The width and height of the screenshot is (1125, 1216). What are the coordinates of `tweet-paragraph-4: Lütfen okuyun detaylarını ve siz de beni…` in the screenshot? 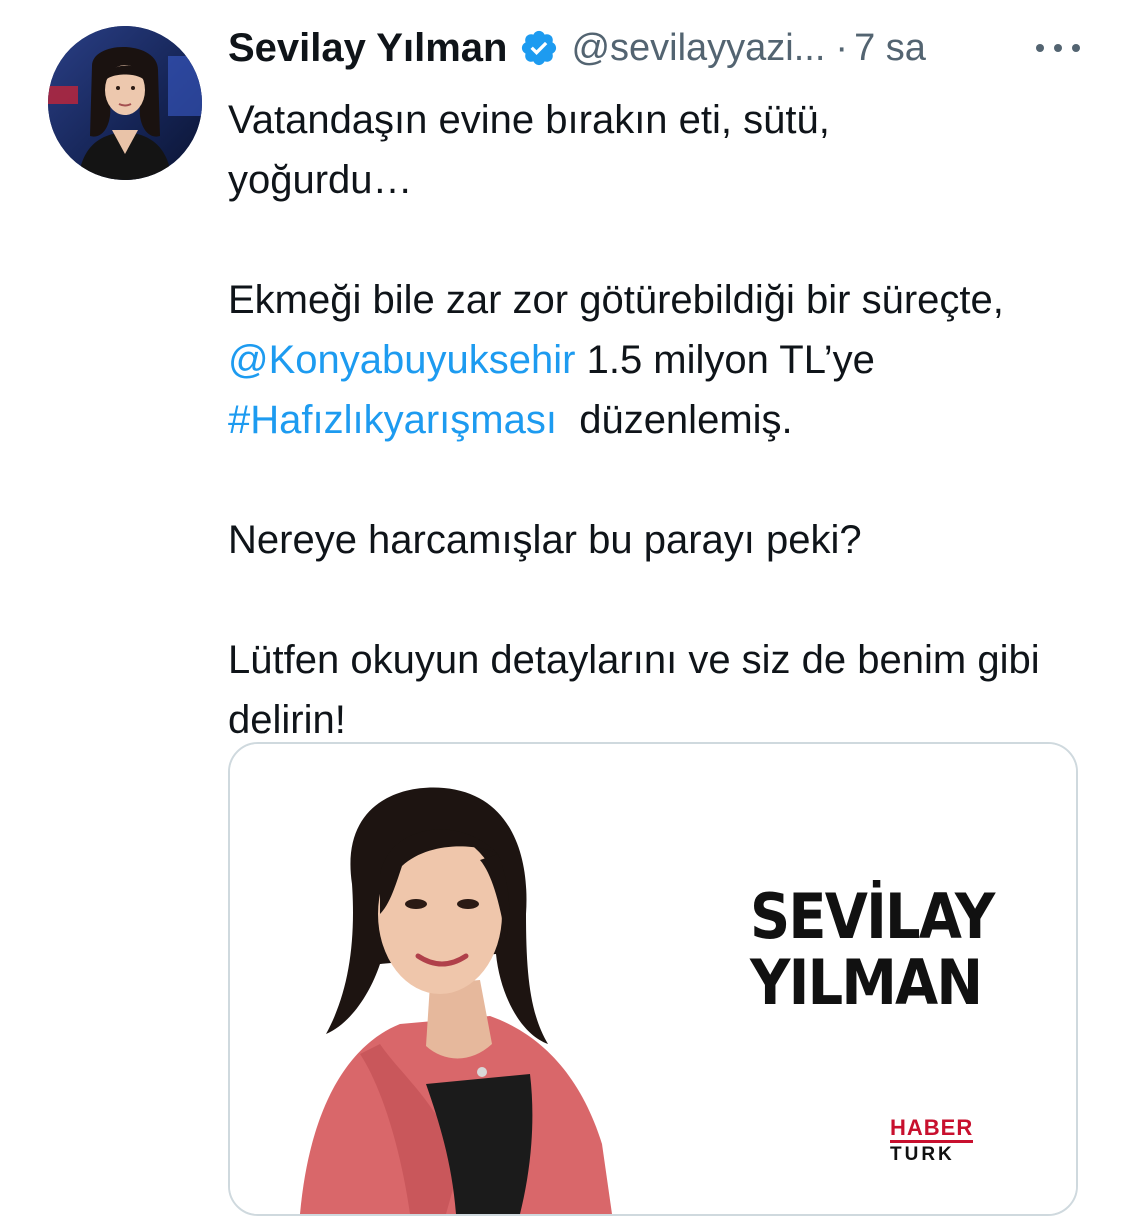 It's located at (634, 690).